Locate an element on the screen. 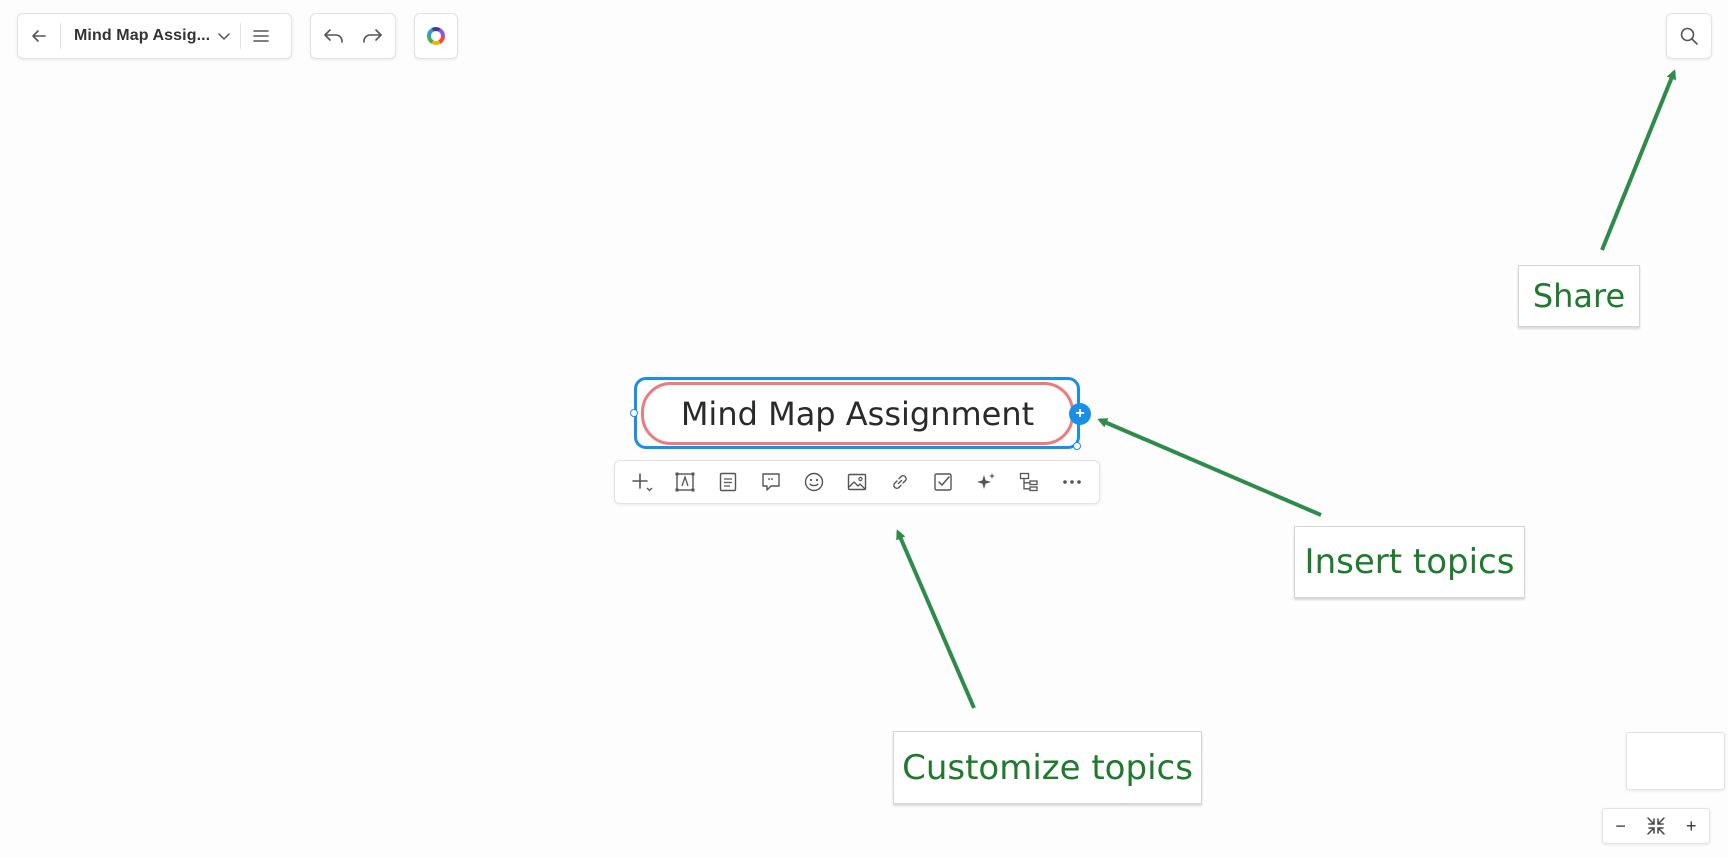 The width and height of the screenshot is (1728, 858). zoom-in-button: + is located at coordinates (1691, 826).